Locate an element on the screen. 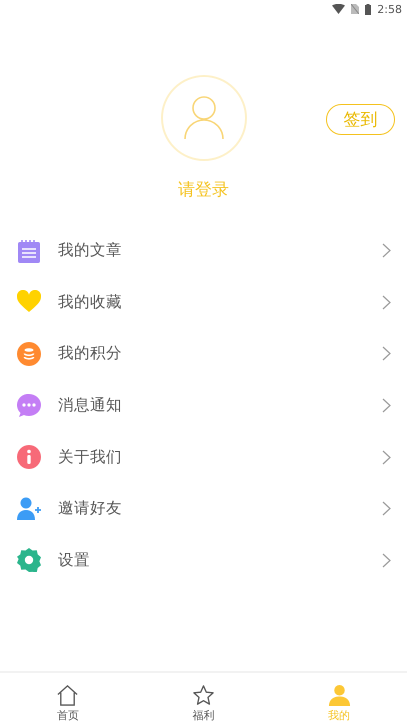 The image size is (407, 725). battery-icon is located at coordinates (368, 9).